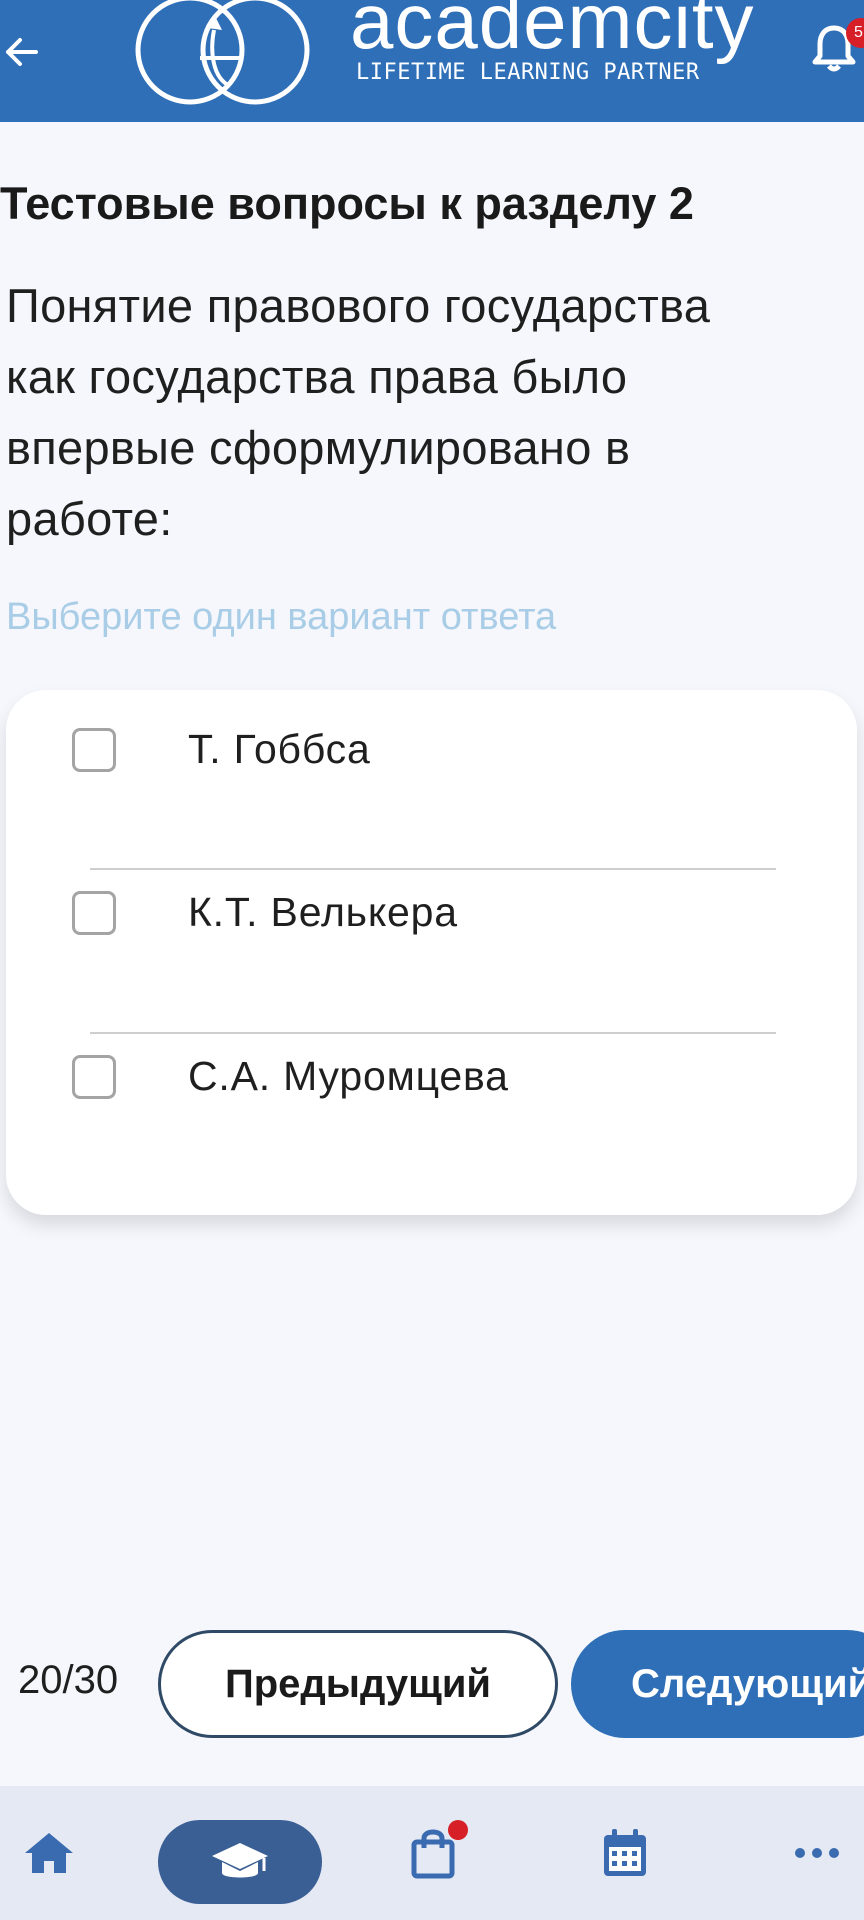 The width and height of the screenshot is (864, 1920). I want to click on bottom-navigation, so click(432, 1853).